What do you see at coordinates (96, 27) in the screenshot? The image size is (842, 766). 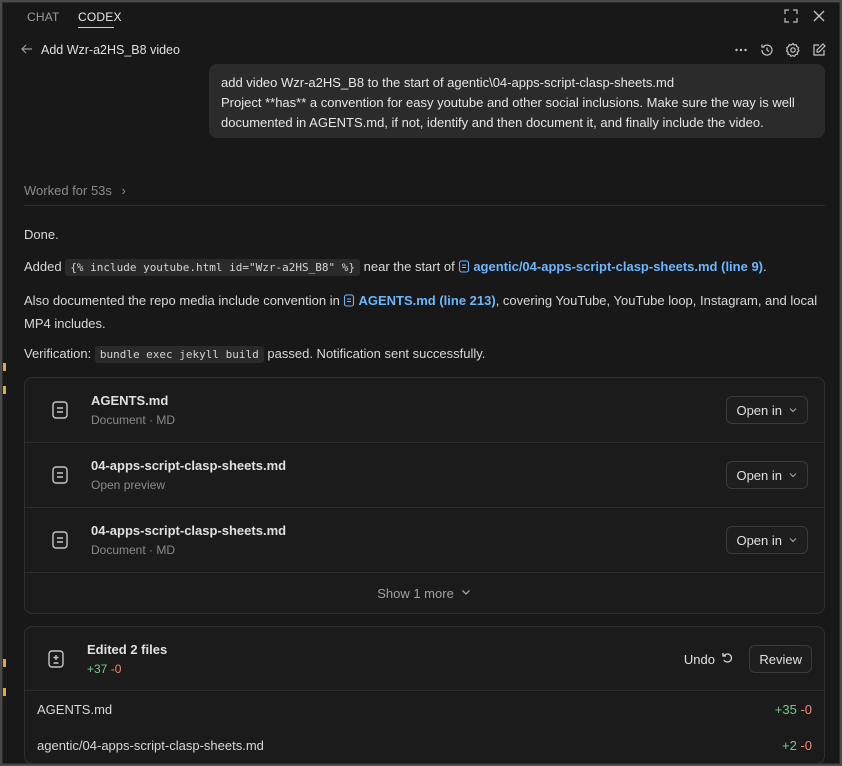 I see `active-tab-indicator` at bounding box center [96, 27].